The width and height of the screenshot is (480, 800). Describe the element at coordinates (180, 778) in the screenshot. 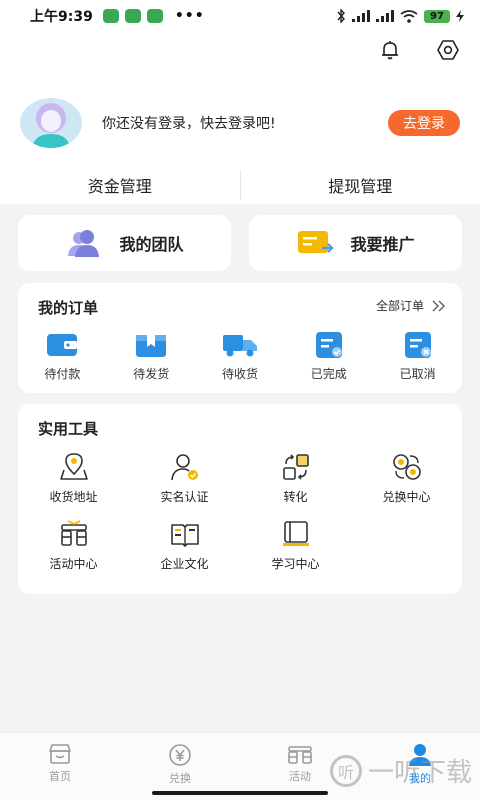

I see `tab-exchange-label: 兑换` at that location.